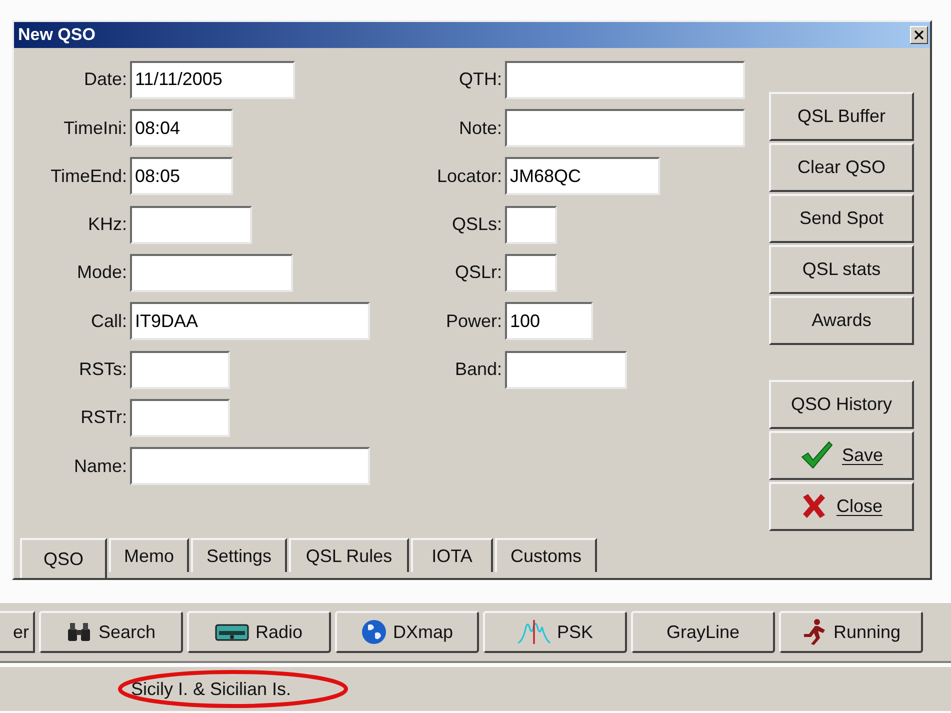 Image resolution: width=951 pixels, height=713 pixels. What do you see at coordinates (582, 176) in the screenshot?
I see `input-field: JM68QC` at bounding box center [582, 176].